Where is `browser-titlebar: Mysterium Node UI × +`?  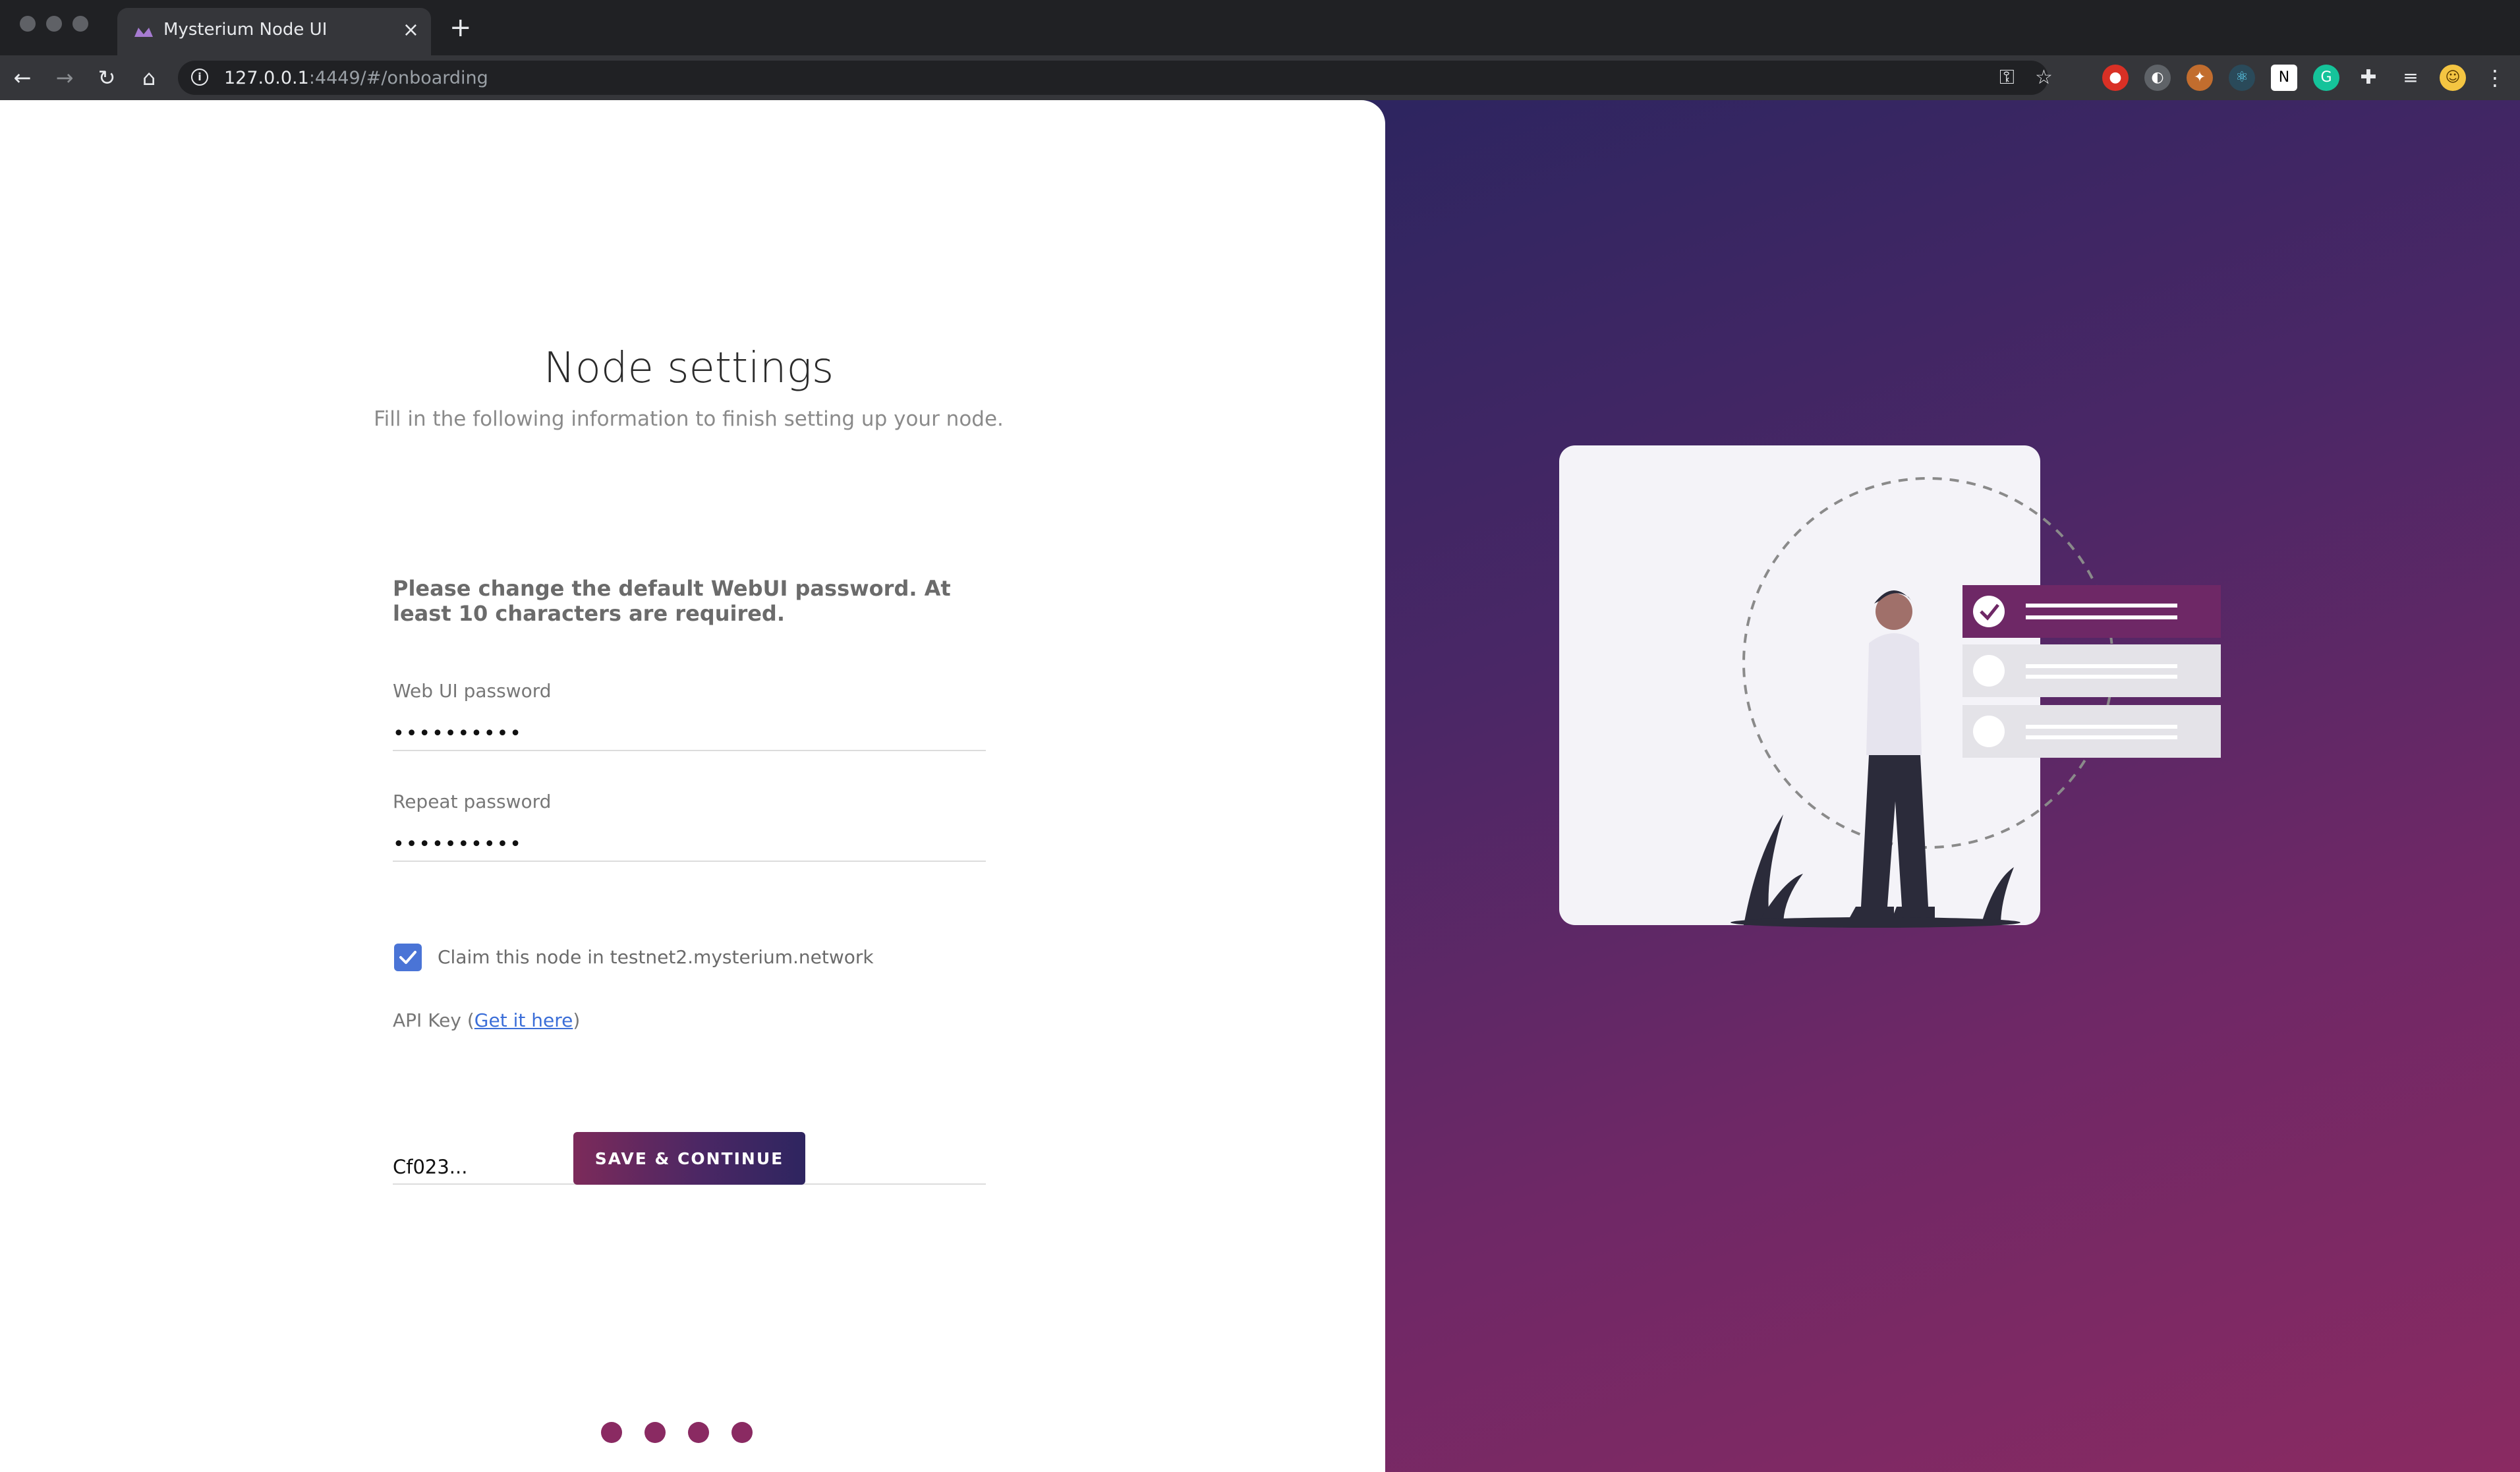 browser-titlebar: Mysterium Node UI × + is located at coordinates (1260, 28).